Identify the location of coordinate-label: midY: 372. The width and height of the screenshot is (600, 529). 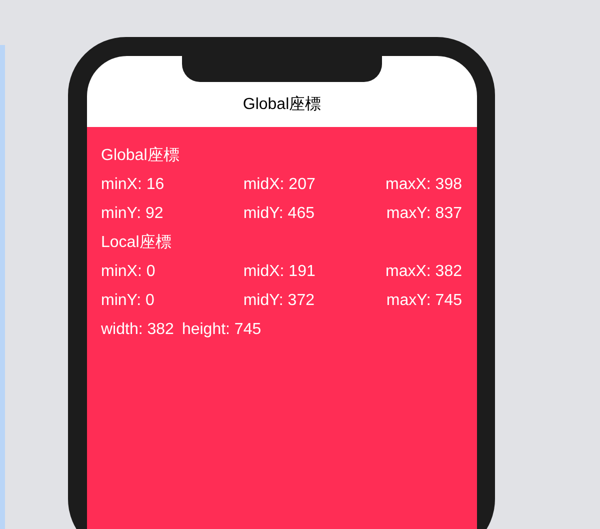
(279, 301).